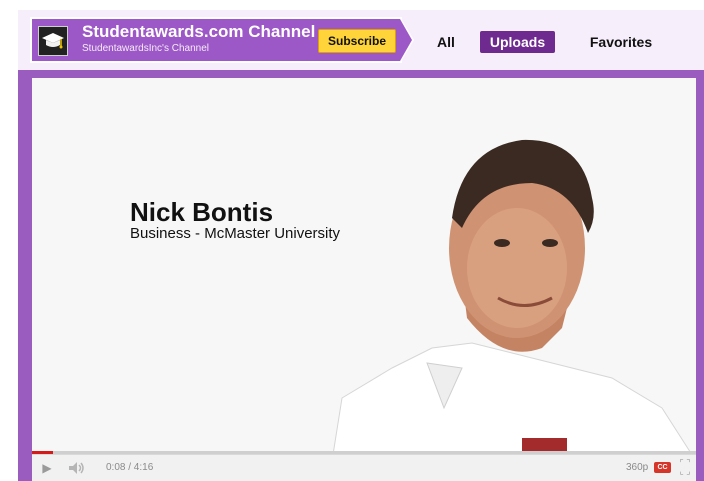 The height and width of the screenshot is (481, 704). I want to click on speaker-icon, so click(76, 468).